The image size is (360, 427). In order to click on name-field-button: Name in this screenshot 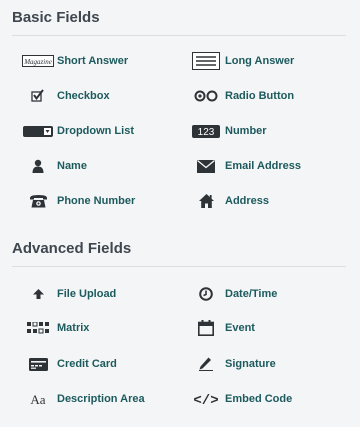, I will do `click(54, 166)`.